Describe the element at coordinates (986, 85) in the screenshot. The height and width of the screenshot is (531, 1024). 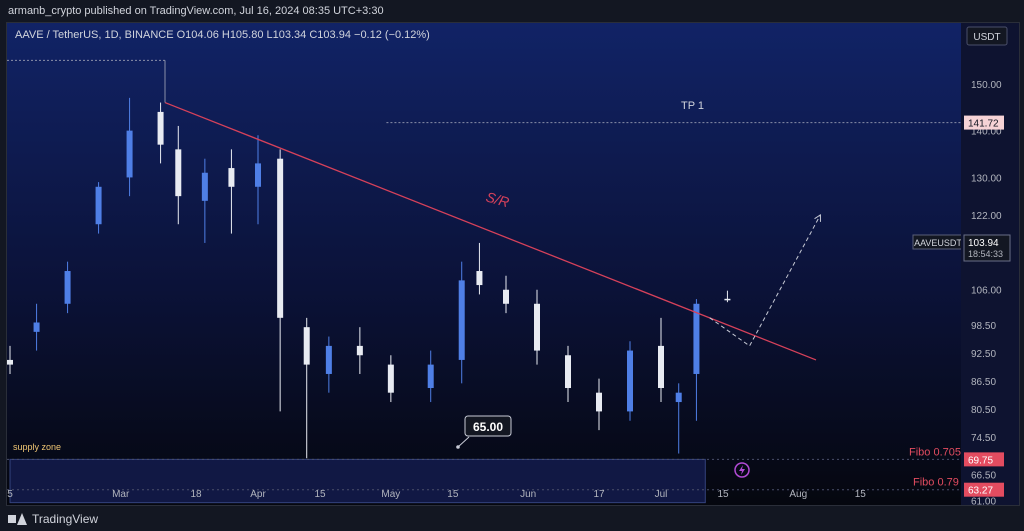
I see `price-tick-label: 150.00` at that location.